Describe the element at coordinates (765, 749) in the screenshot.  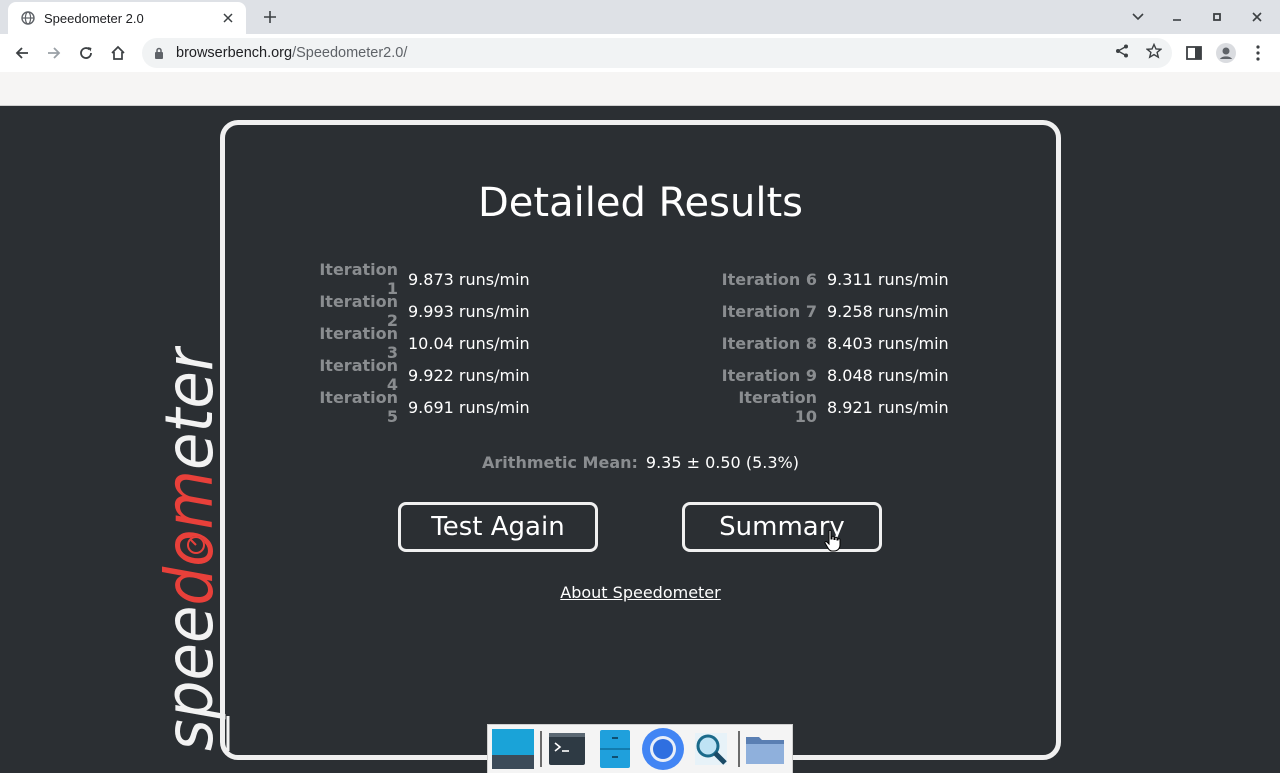
I see `folder-icon` at that location.